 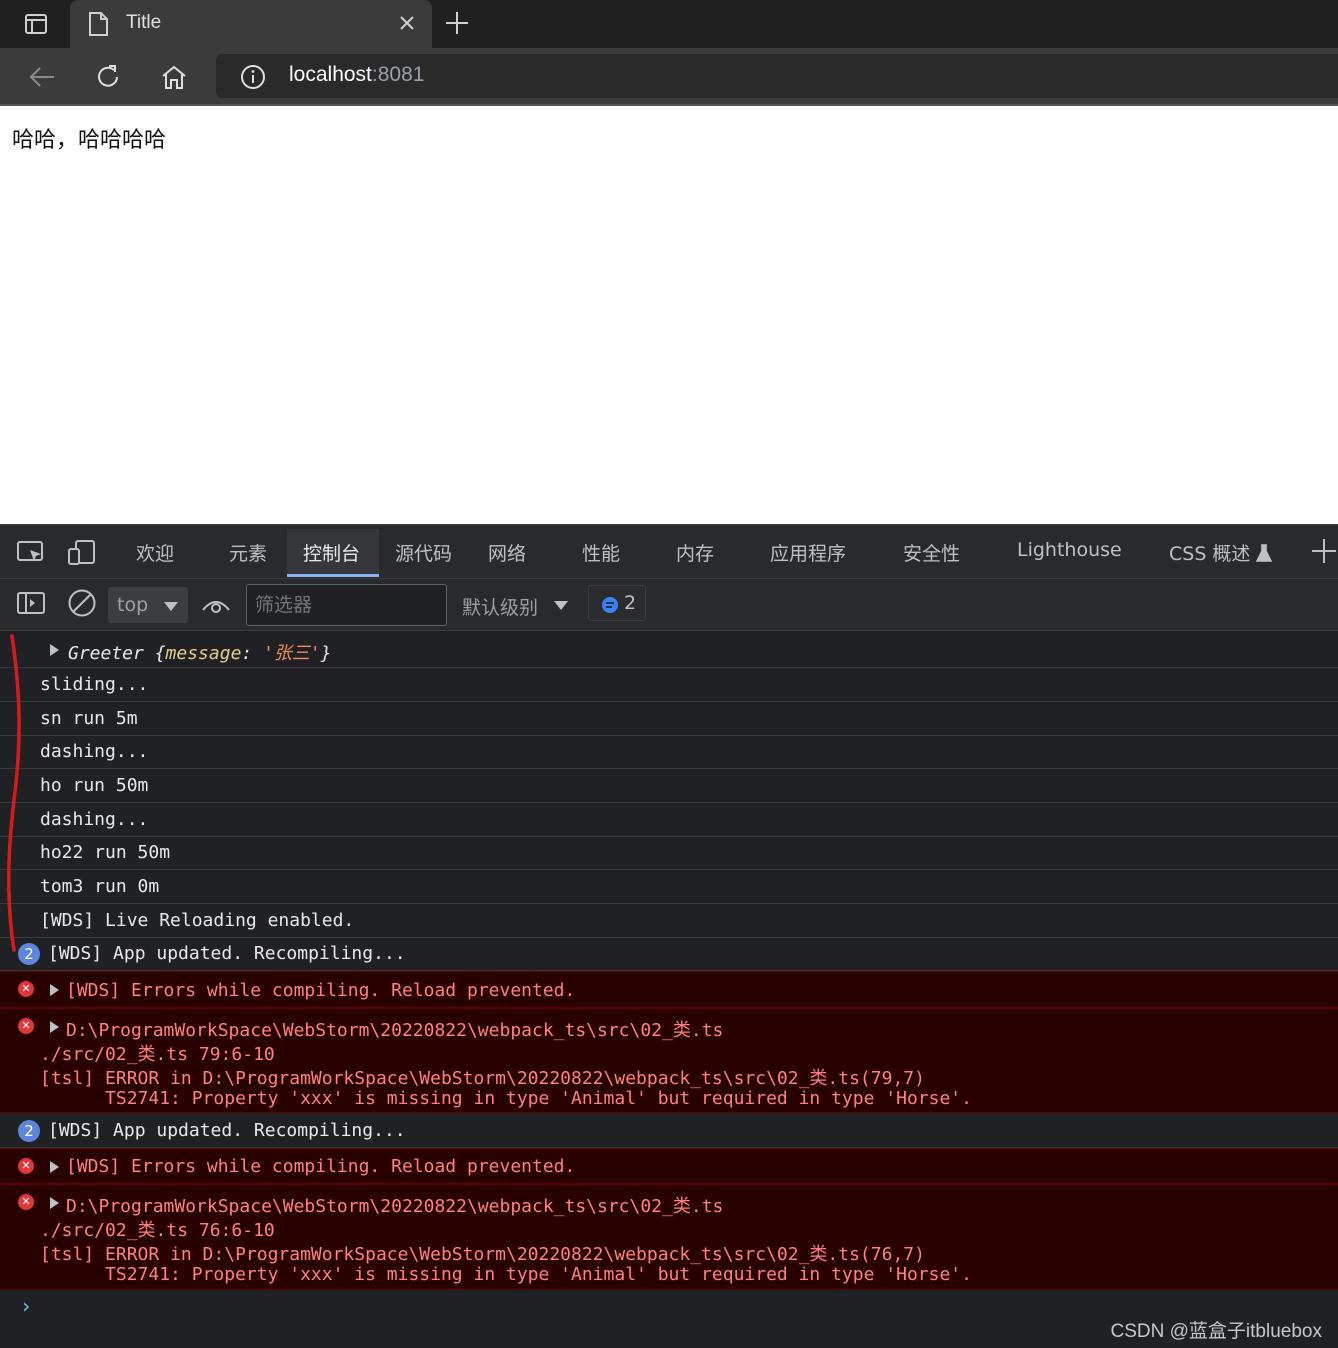 I want to click on refresh-icon, so click(x=108, y=77).